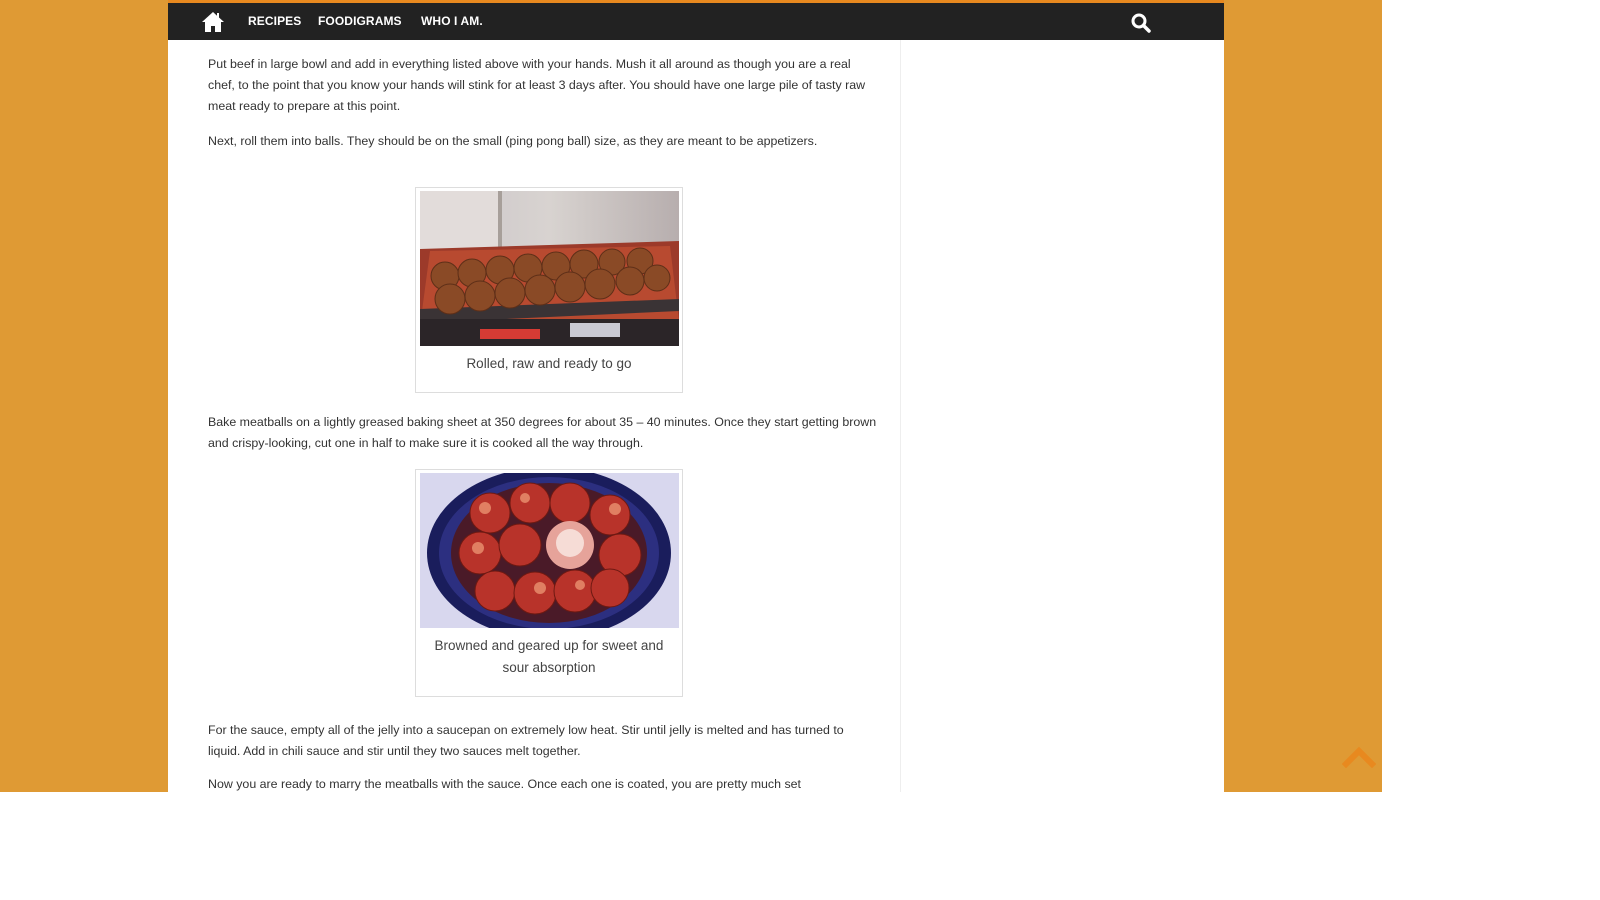  What do you see at coordinates (549, 550) in the screenshot?
I see `browned-meatballs-photo` at bounding box center [549, 550].